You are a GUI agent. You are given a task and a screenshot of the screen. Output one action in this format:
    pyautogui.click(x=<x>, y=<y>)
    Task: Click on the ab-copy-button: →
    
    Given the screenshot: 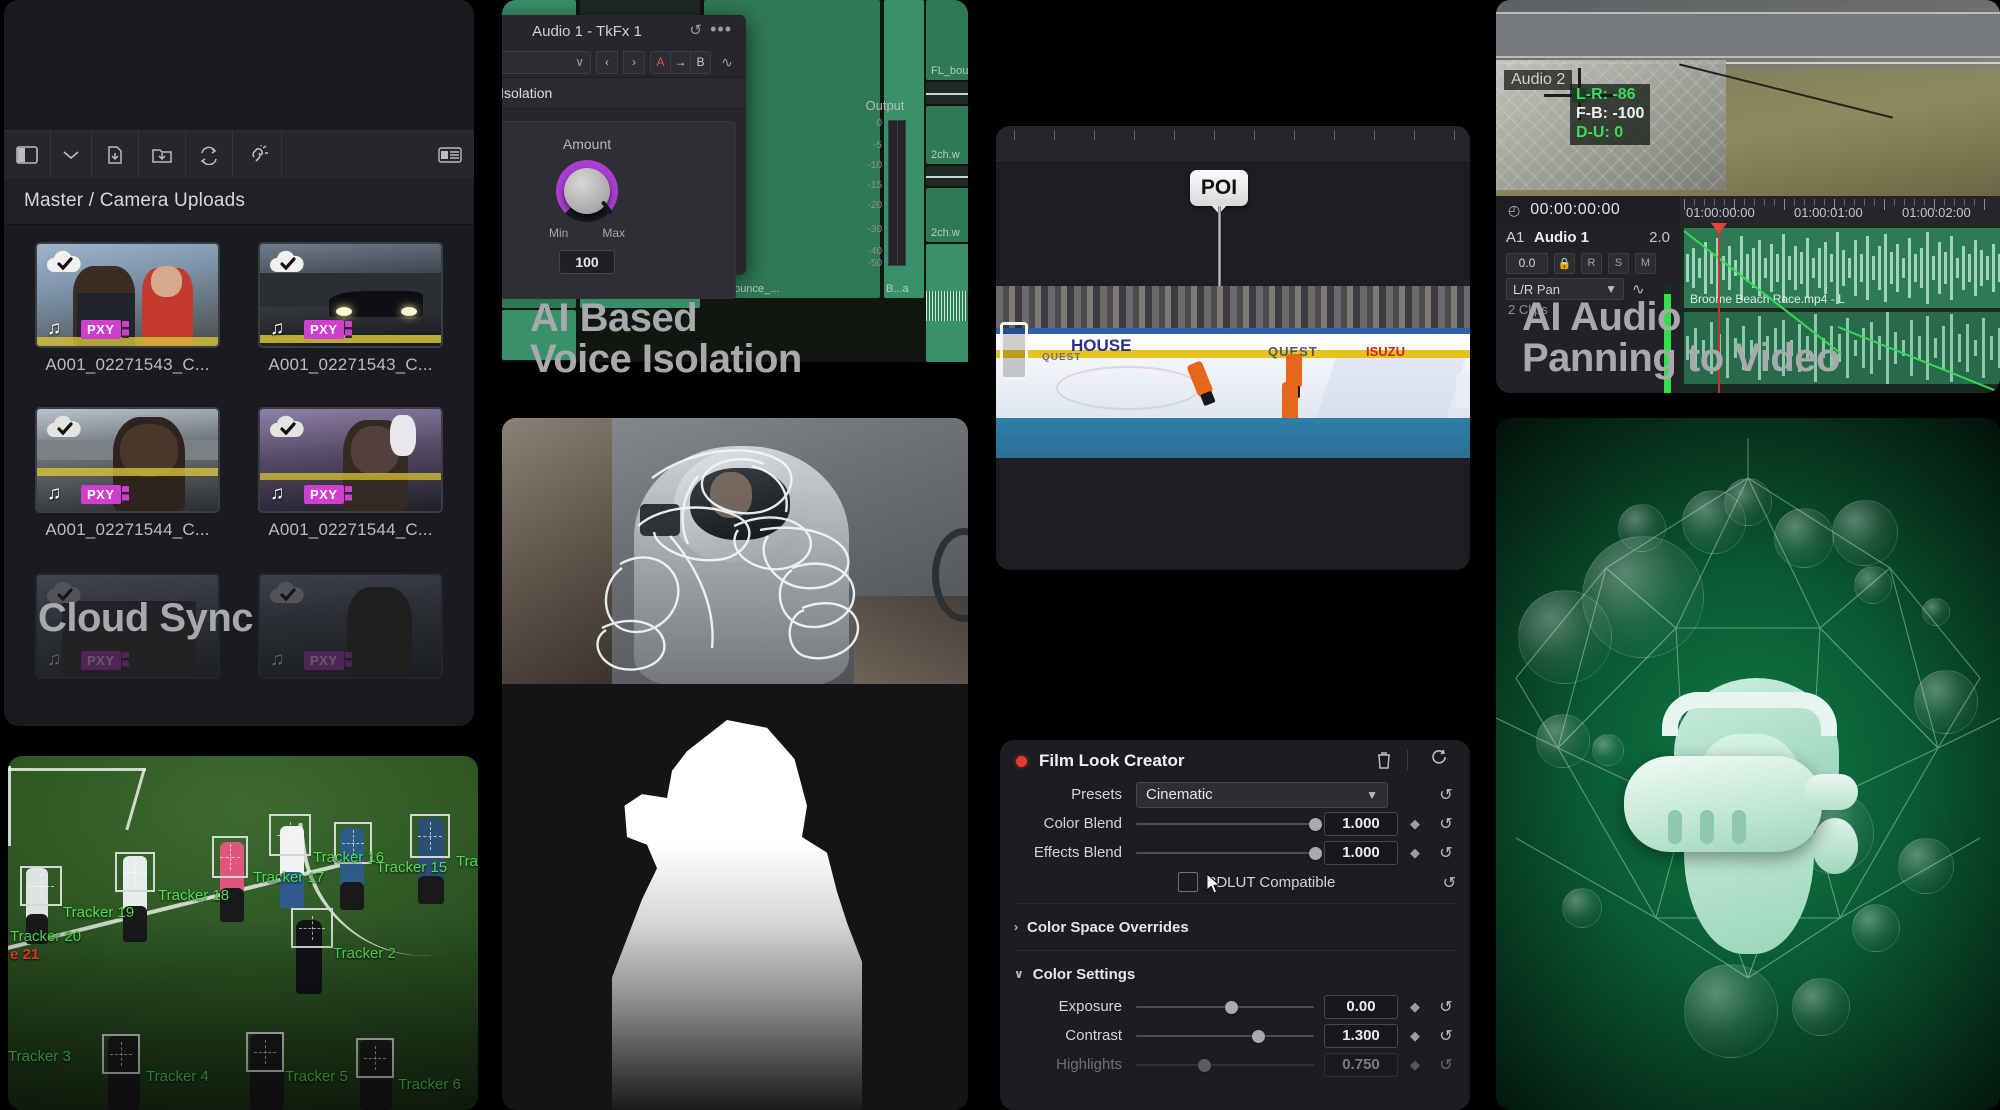 What is the action you would take?
    pyautogui.click(x=681, y=62)
    